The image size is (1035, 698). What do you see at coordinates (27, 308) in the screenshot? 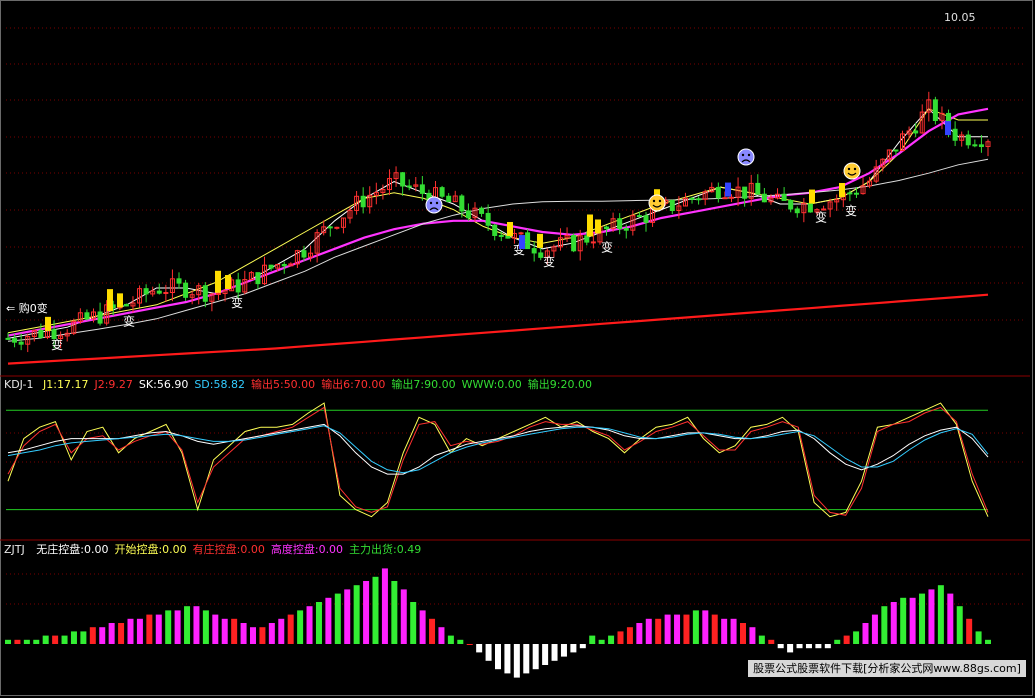
I see `left-marker-label: ⇐ 购0变` at bounding box center [27, 308].